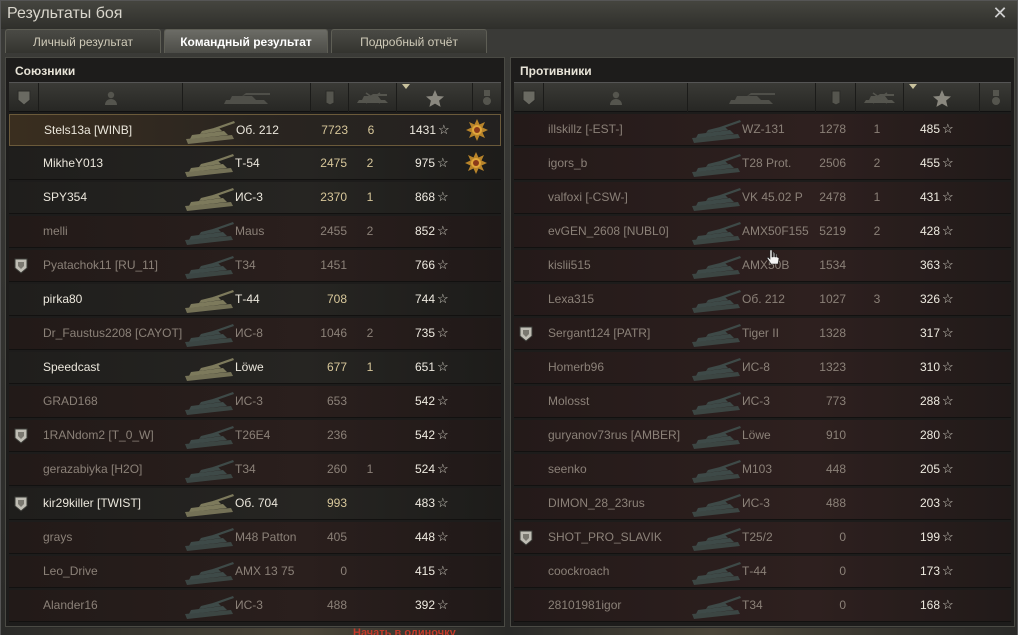 The height and width of the screenshot is (635, 1018). I want to click on table-row: Homerb96 ИС-8 1323 310 ☆, so click(762, 368).